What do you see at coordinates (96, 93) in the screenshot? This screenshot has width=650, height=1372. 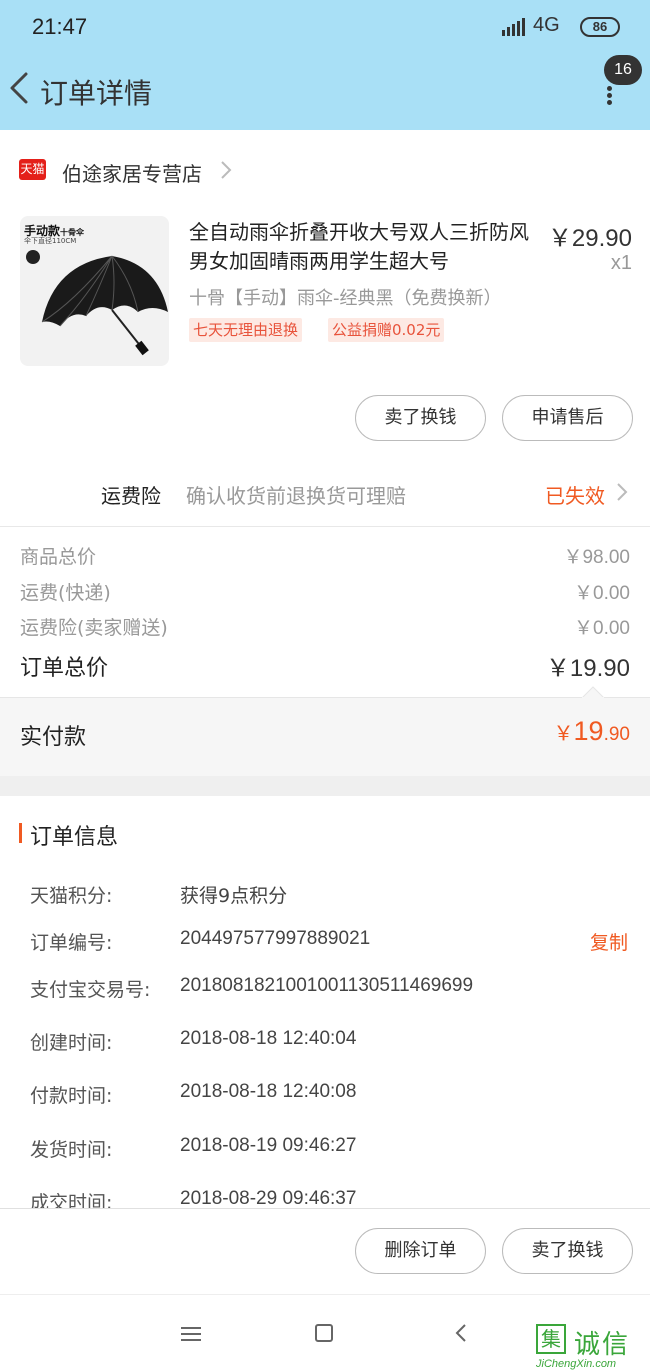 I see `page-title: 订单详情` at bounding box center [96, 93].